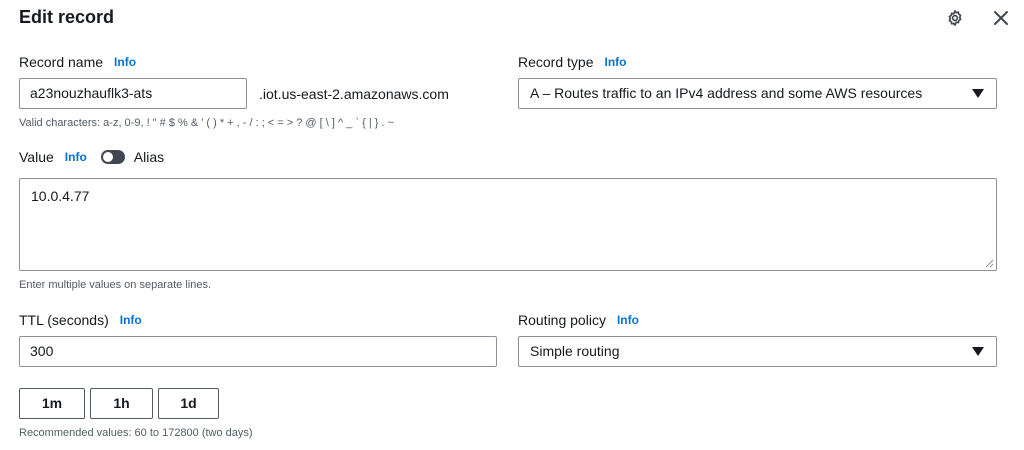  I want to click on gear-icon, so click(955, 18).